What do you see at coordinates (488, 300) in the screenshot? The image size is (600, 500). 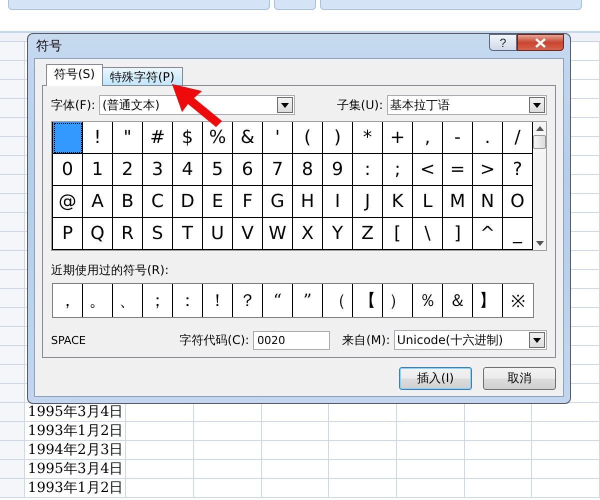 I see `recent-symbol-cell: 】` at bounding box center [488, 300].